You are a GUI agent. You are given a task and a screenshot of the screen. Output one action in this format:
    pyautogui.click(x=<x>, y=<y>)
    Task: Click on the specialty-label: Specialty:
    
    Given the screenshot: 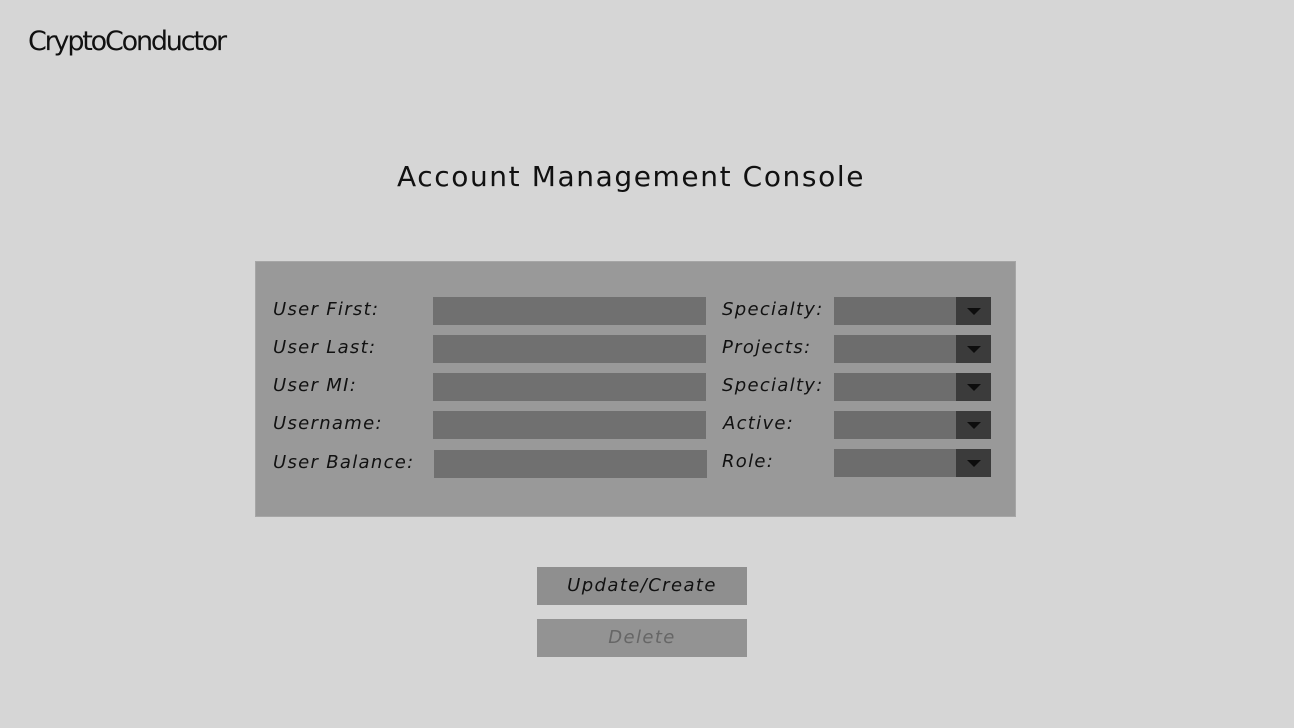 What is the action you would take?
    pyautogui.click(x=773, y=309)
    